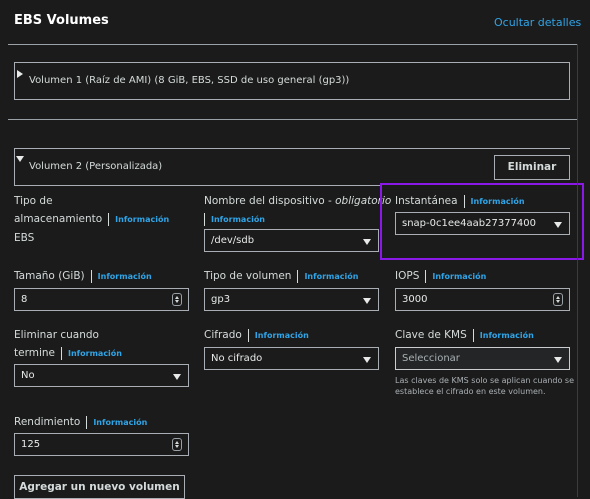  What do you see at coordinates (142, 219) in the screenshot?
I see `storage-type-info-link: Información` at bounding box center [142, 219].